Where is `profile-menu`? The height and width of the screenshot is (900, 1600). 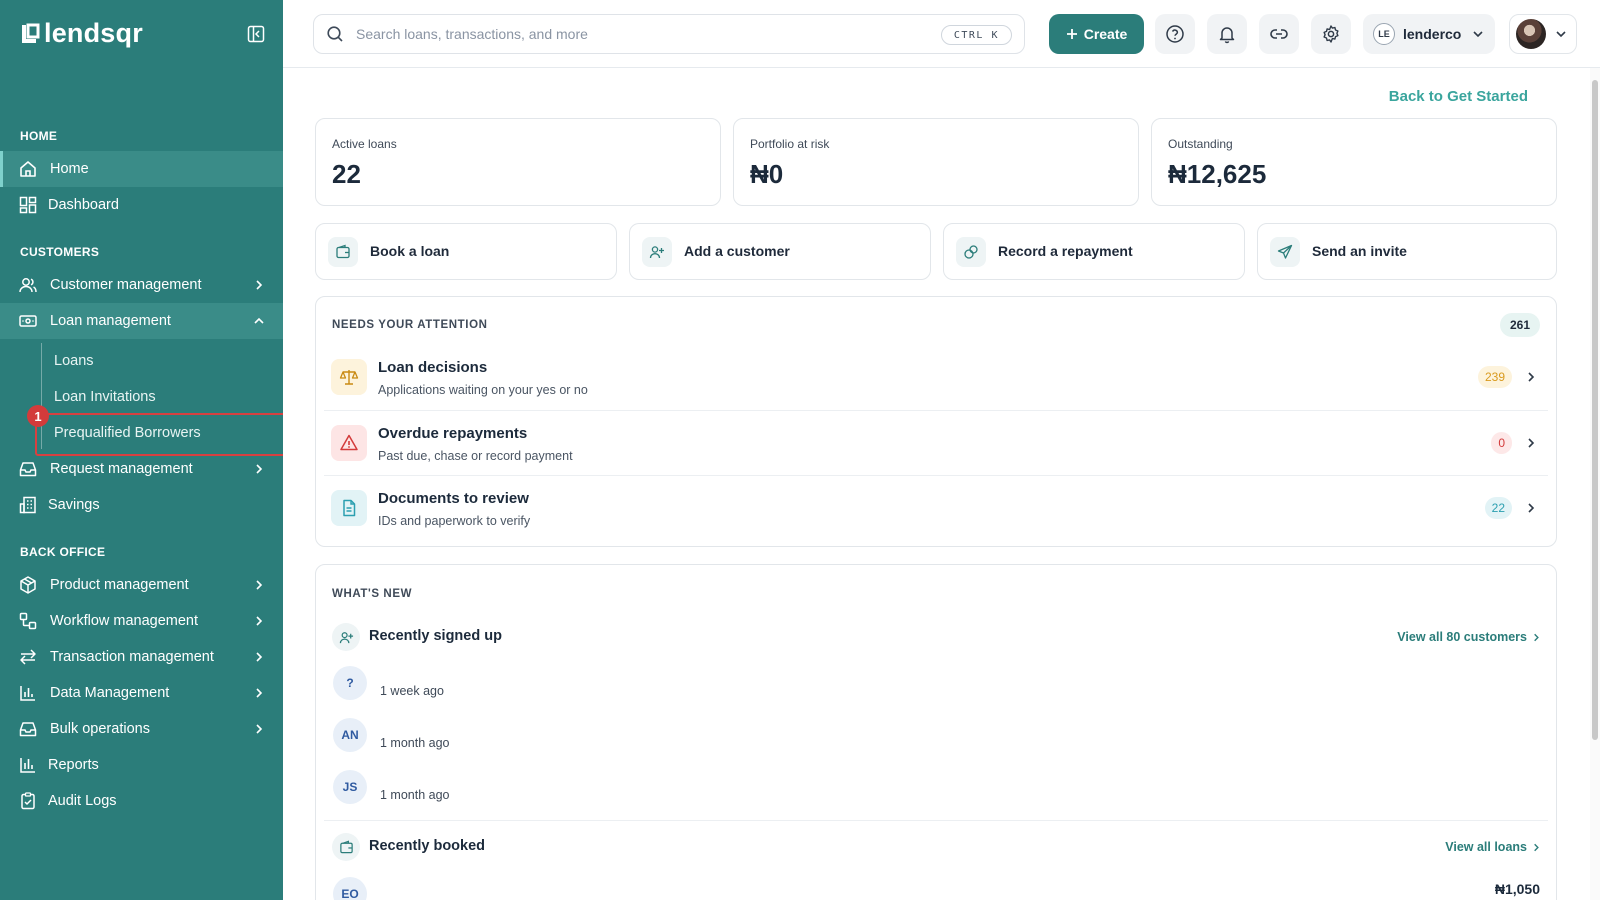 profile-menu is located at coordinates (1543, 34).